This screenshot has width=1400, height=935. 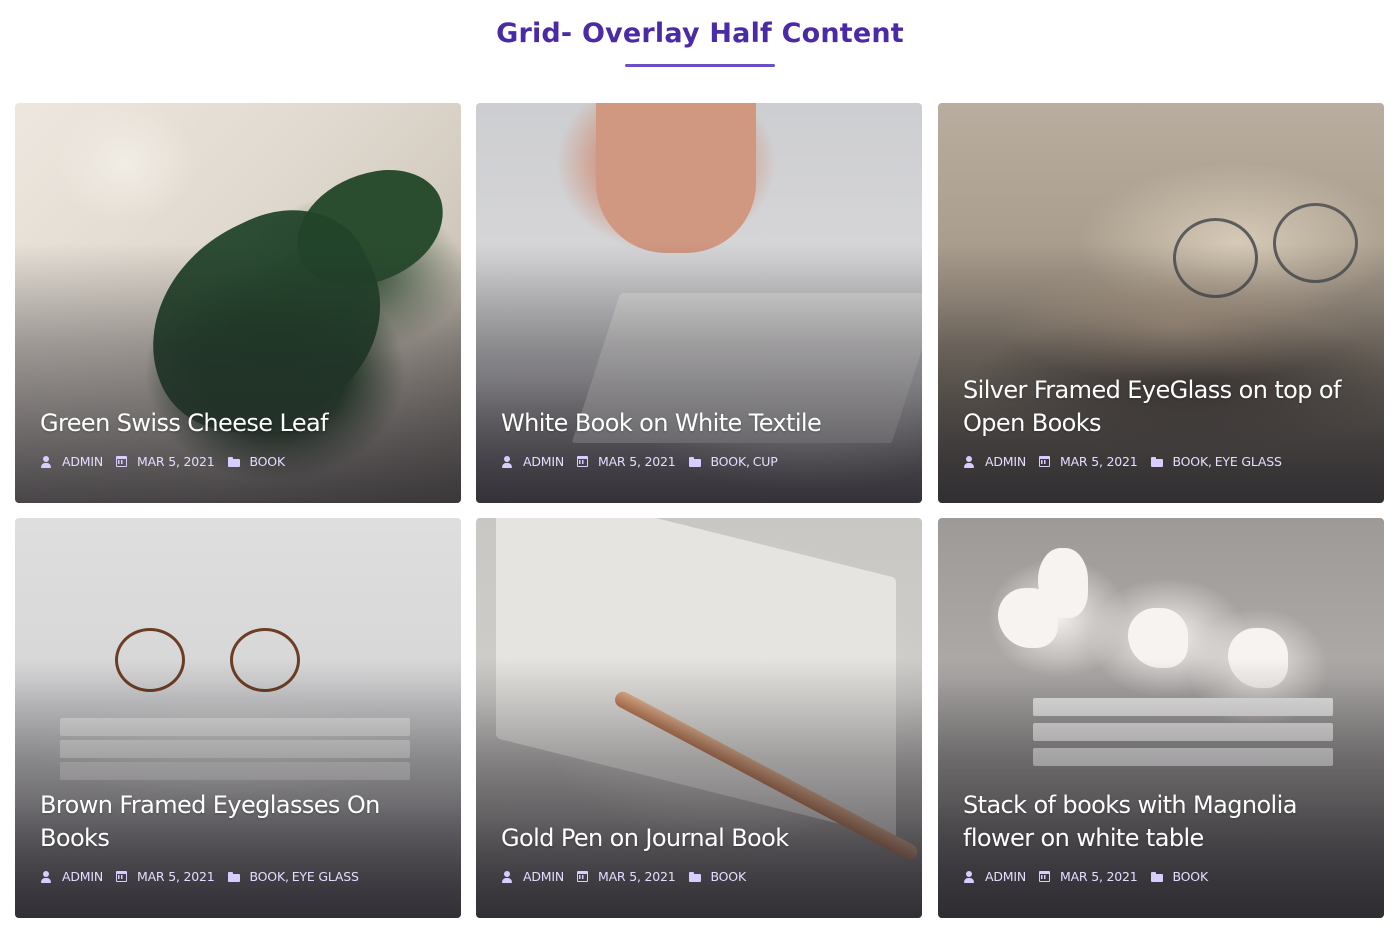 I want to click on post-title: White Book on White Textile, so click(x=701, y=423).